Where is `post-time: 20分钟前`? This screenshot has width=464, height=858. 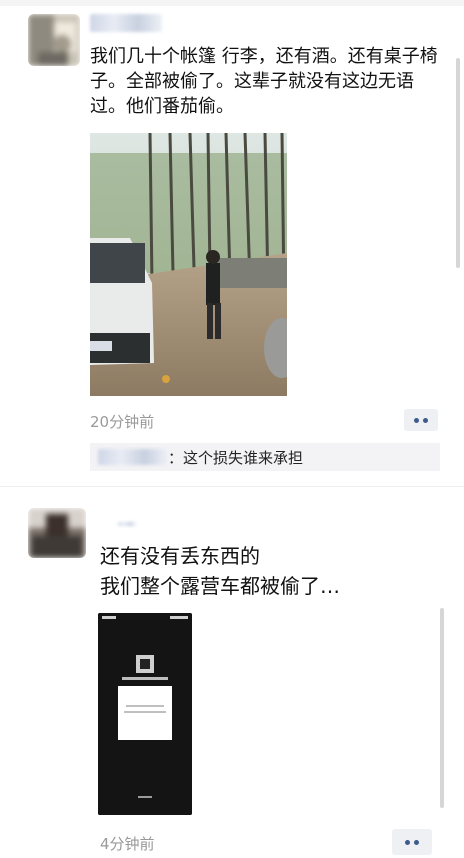
post-time: 20分钟前 is located at coordinates (122, 422).